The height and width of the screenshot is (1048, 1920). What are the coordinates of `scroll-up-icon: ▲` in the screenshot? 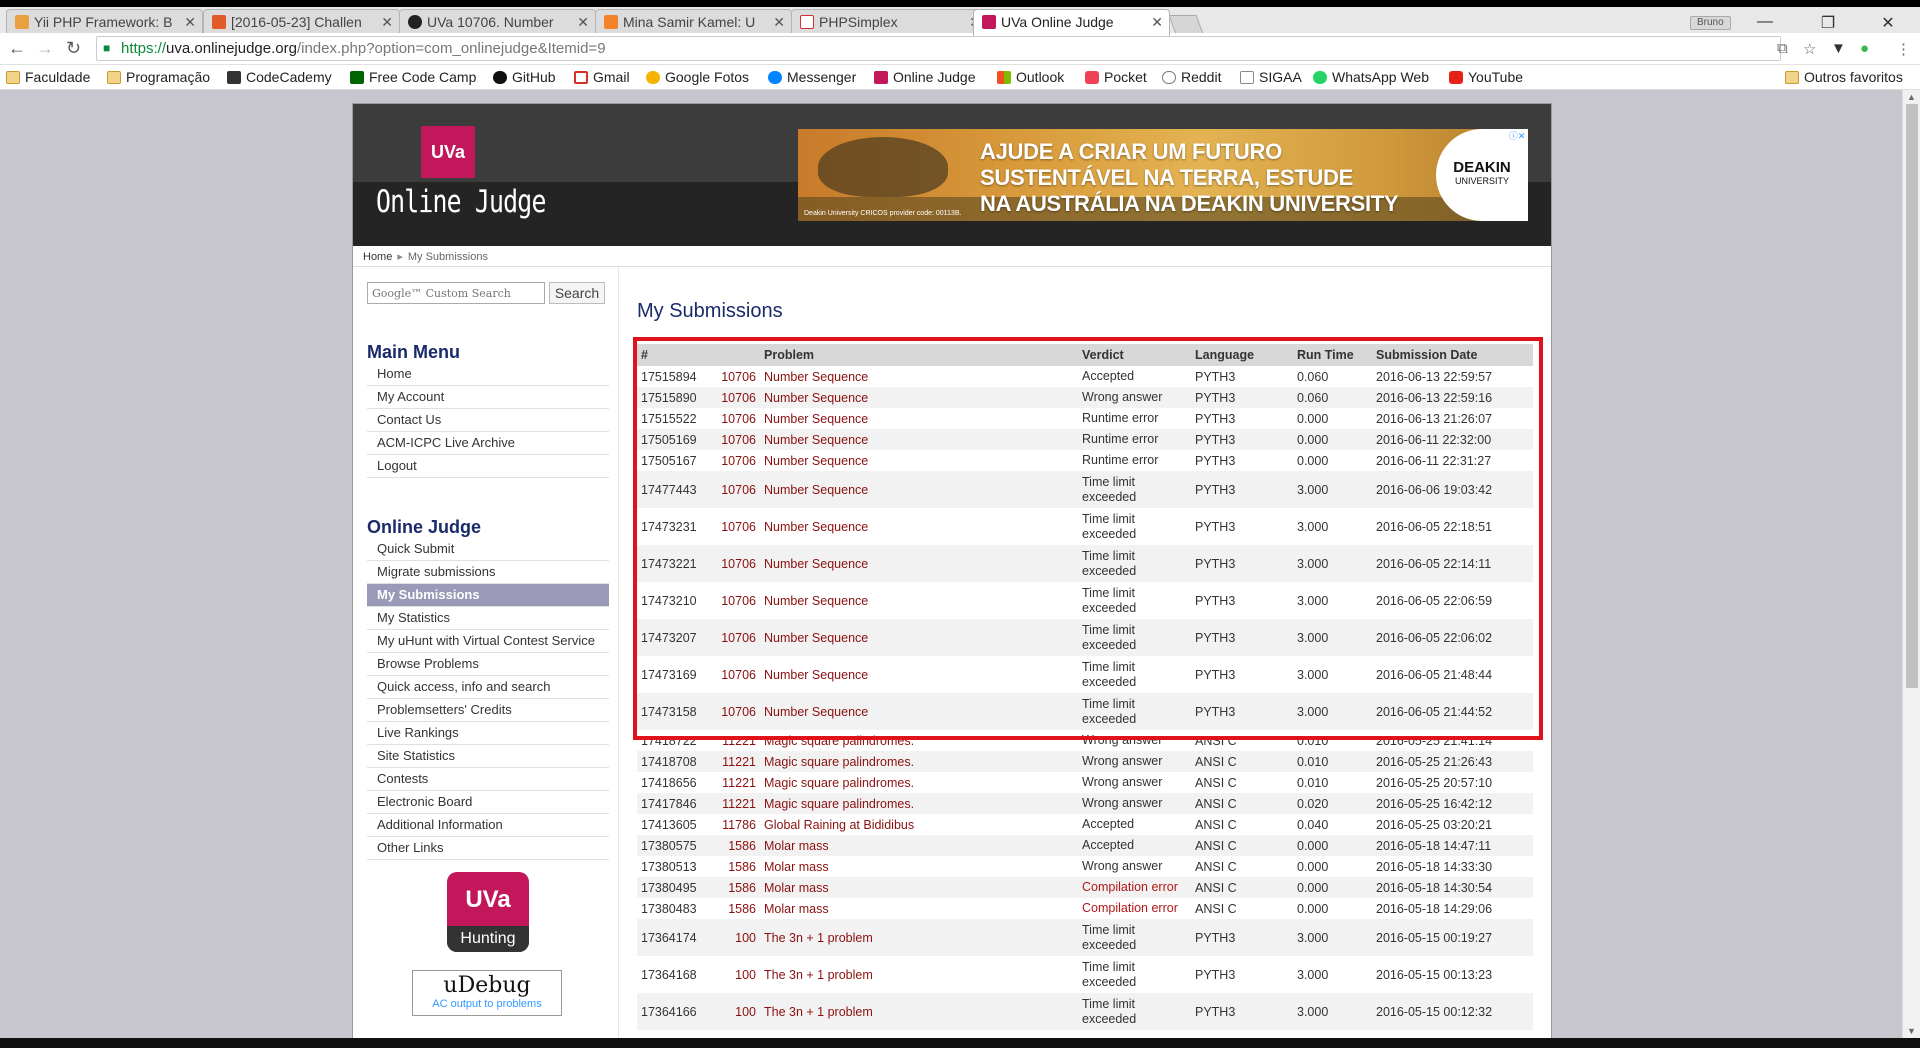 It's located at (1911, 97).